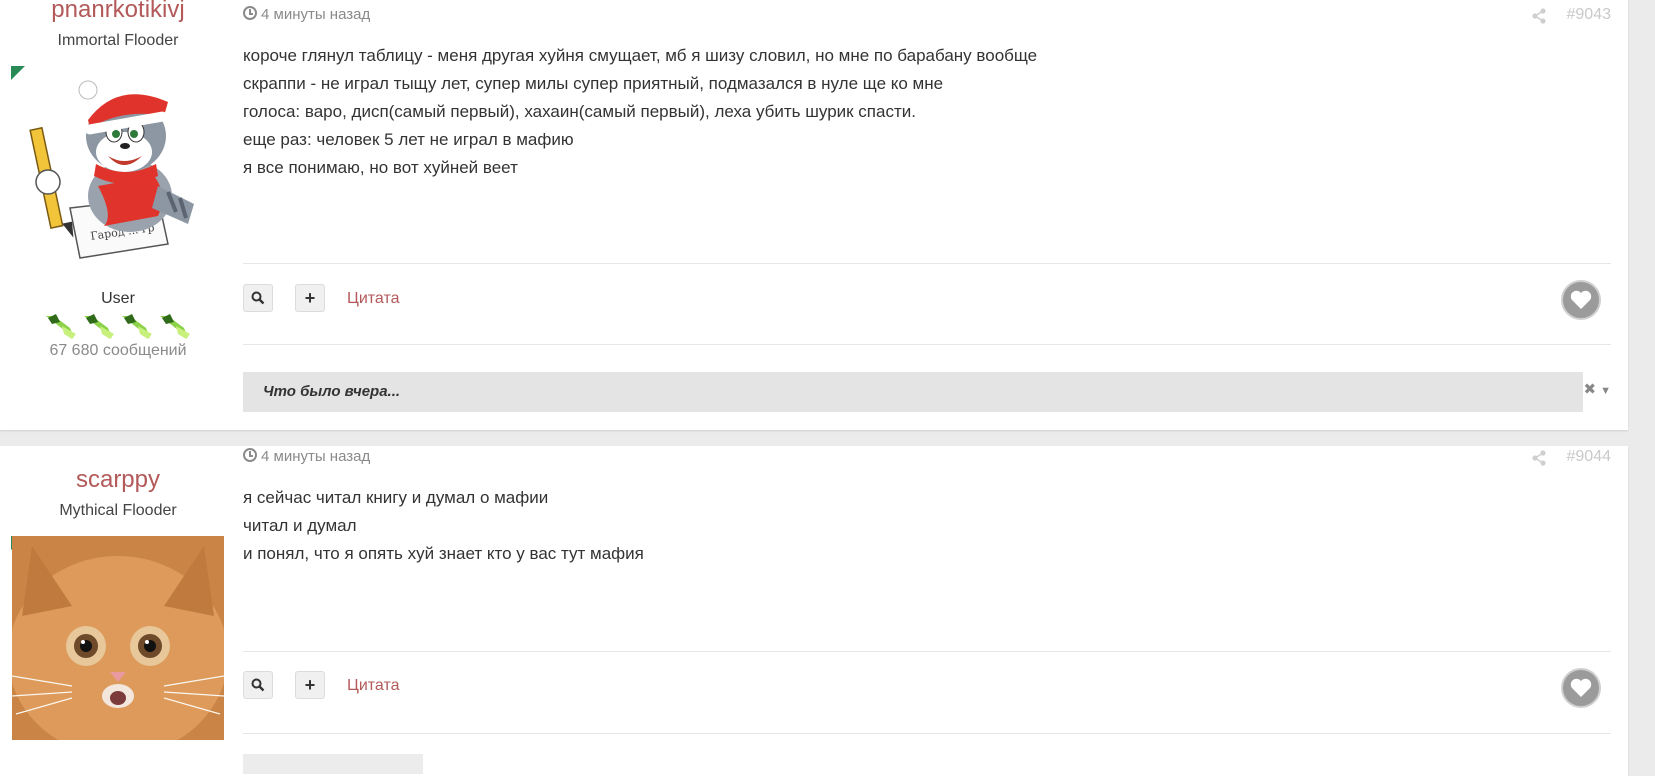  What do you see at coordinates (396, 497) in the screenshot?
I see `post-line: я сейчас читал книгу и думал о мафии` at bounding box center [396, 497].